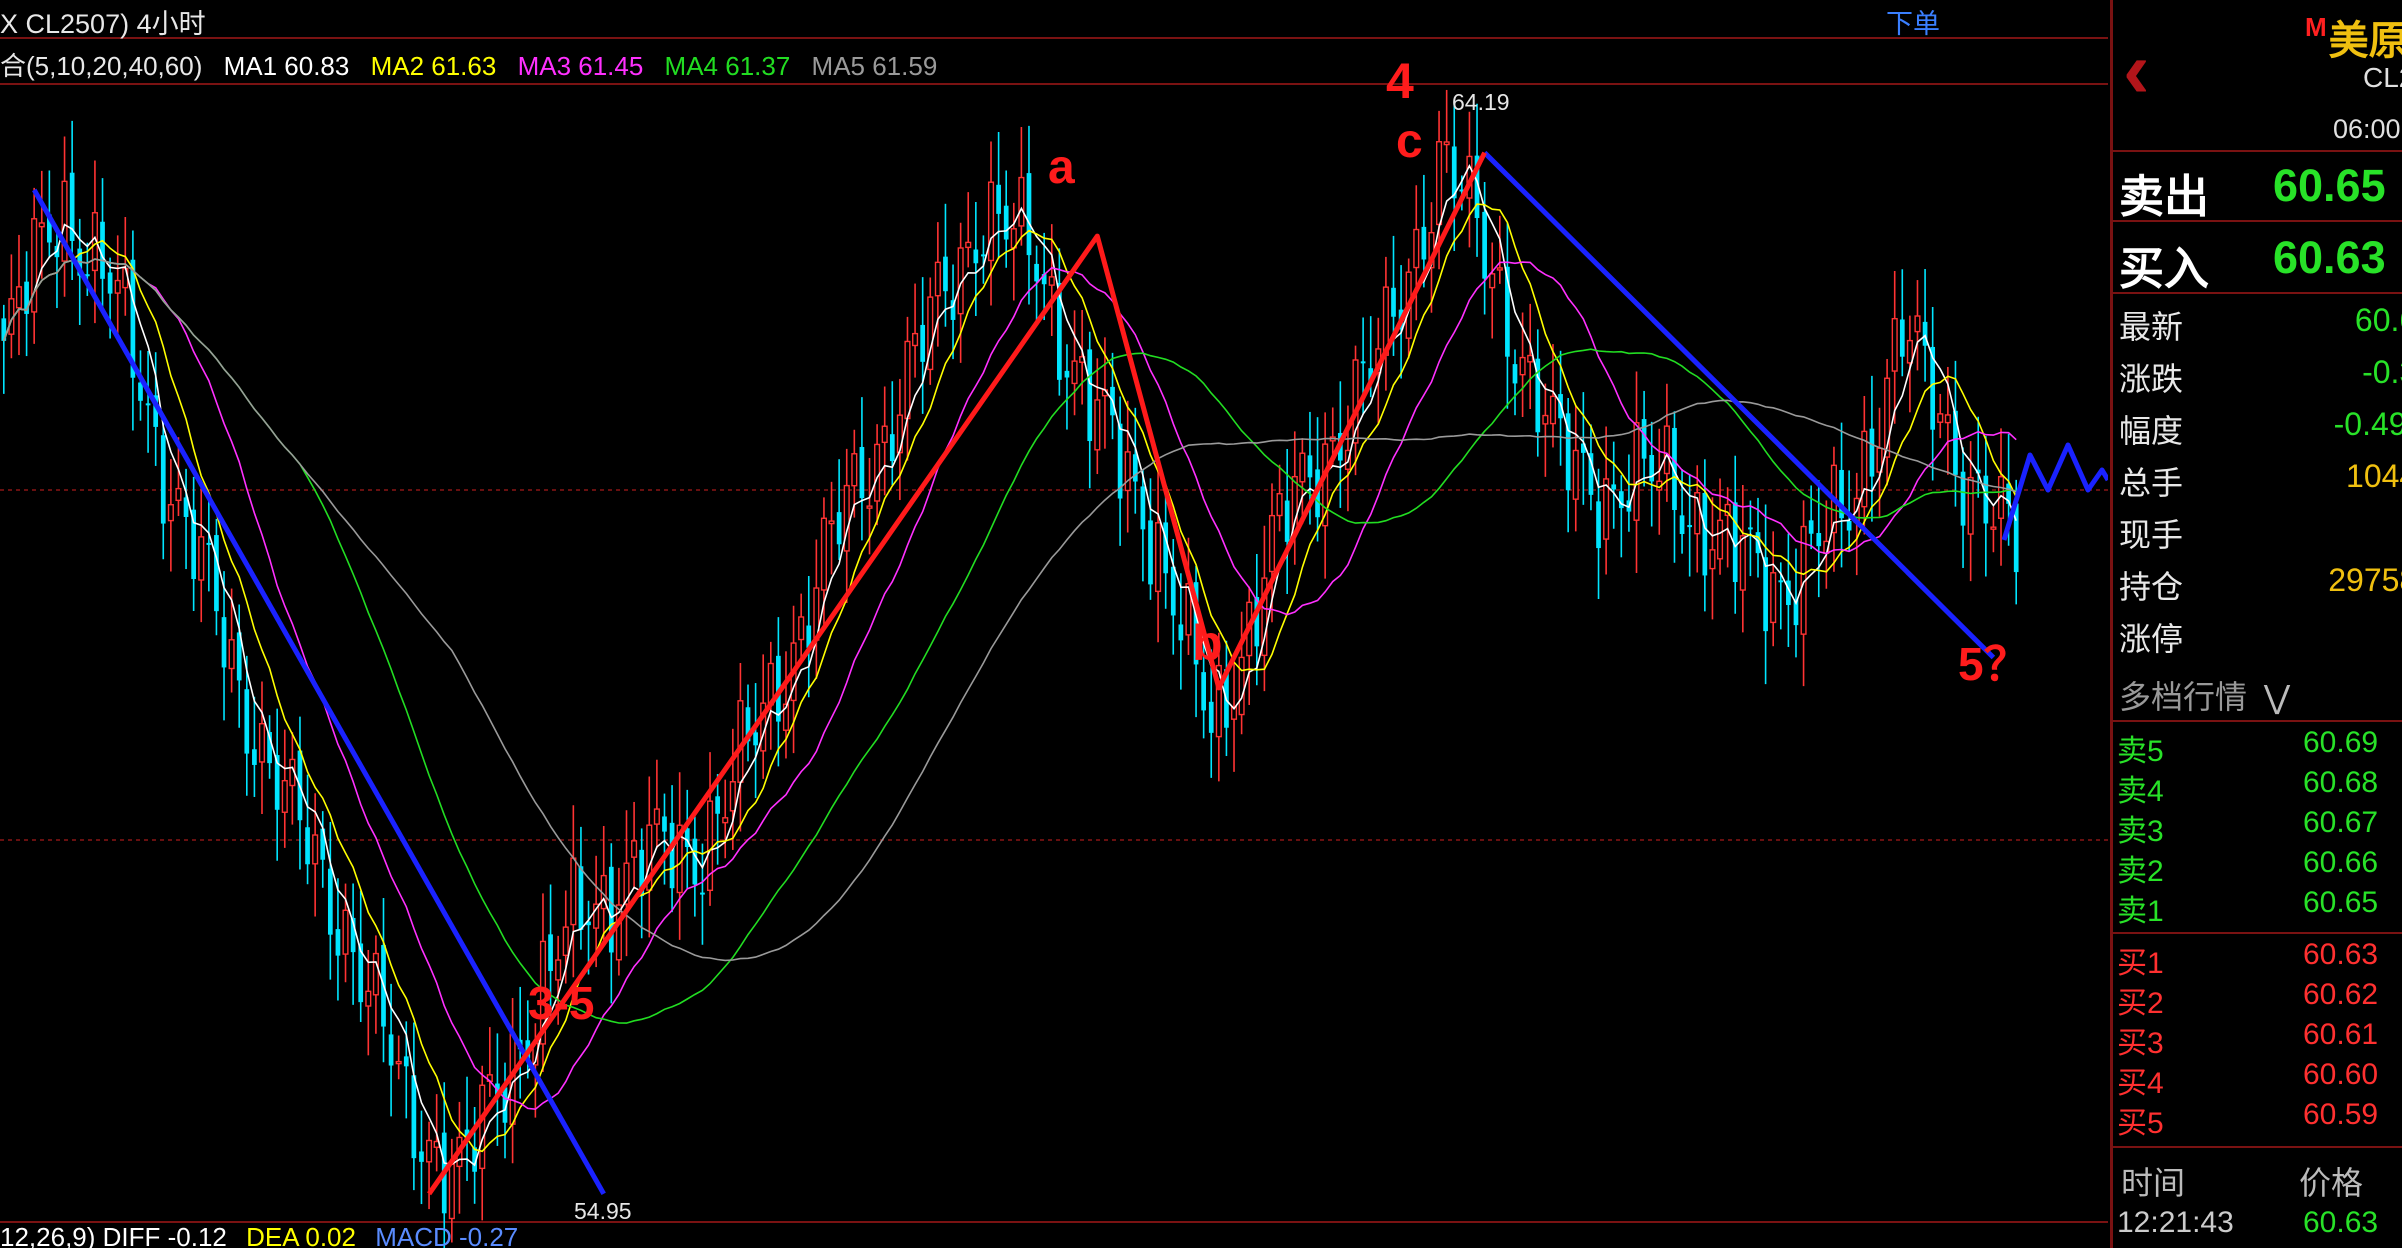 The height and width of the screenshot is (1248, 2402). What do you see at coordinates (2257, 907) in the screenshot?
I see `ask-row: 卖1 60.65` at bounding box center [2257, 907].